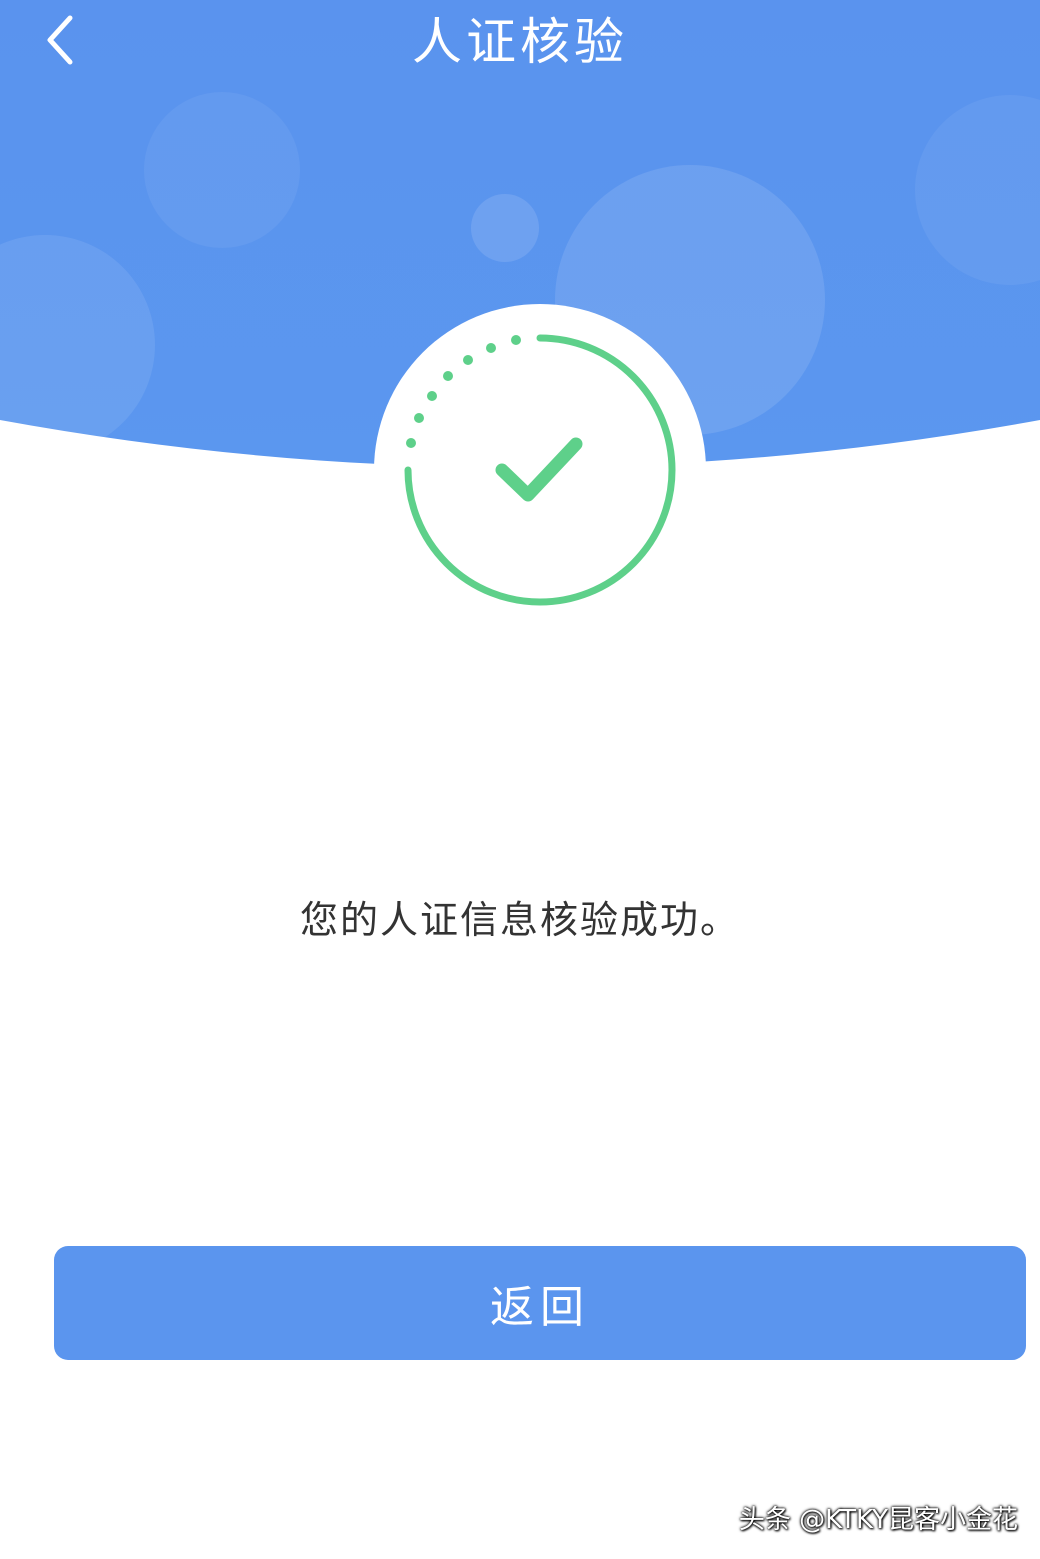 The height and width of the screenshot is (1559, 1040). I want to click on success-indicator, so click(540, 470).